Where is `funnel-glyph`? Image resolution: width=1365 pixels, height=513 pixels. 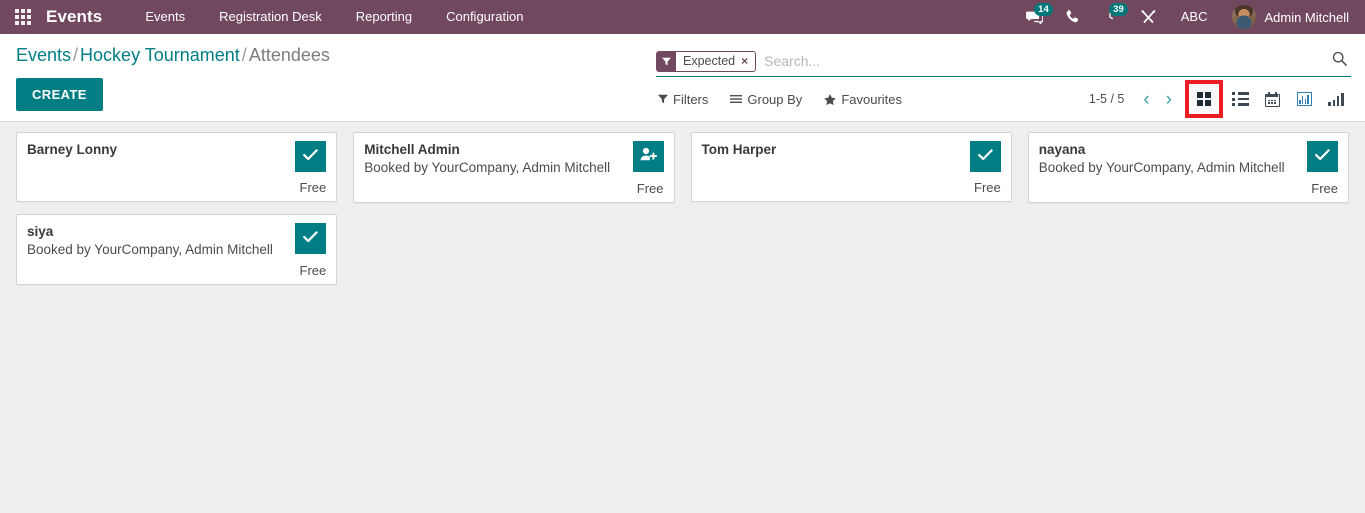
funnel-glyph is located at coordinates (666, 61).